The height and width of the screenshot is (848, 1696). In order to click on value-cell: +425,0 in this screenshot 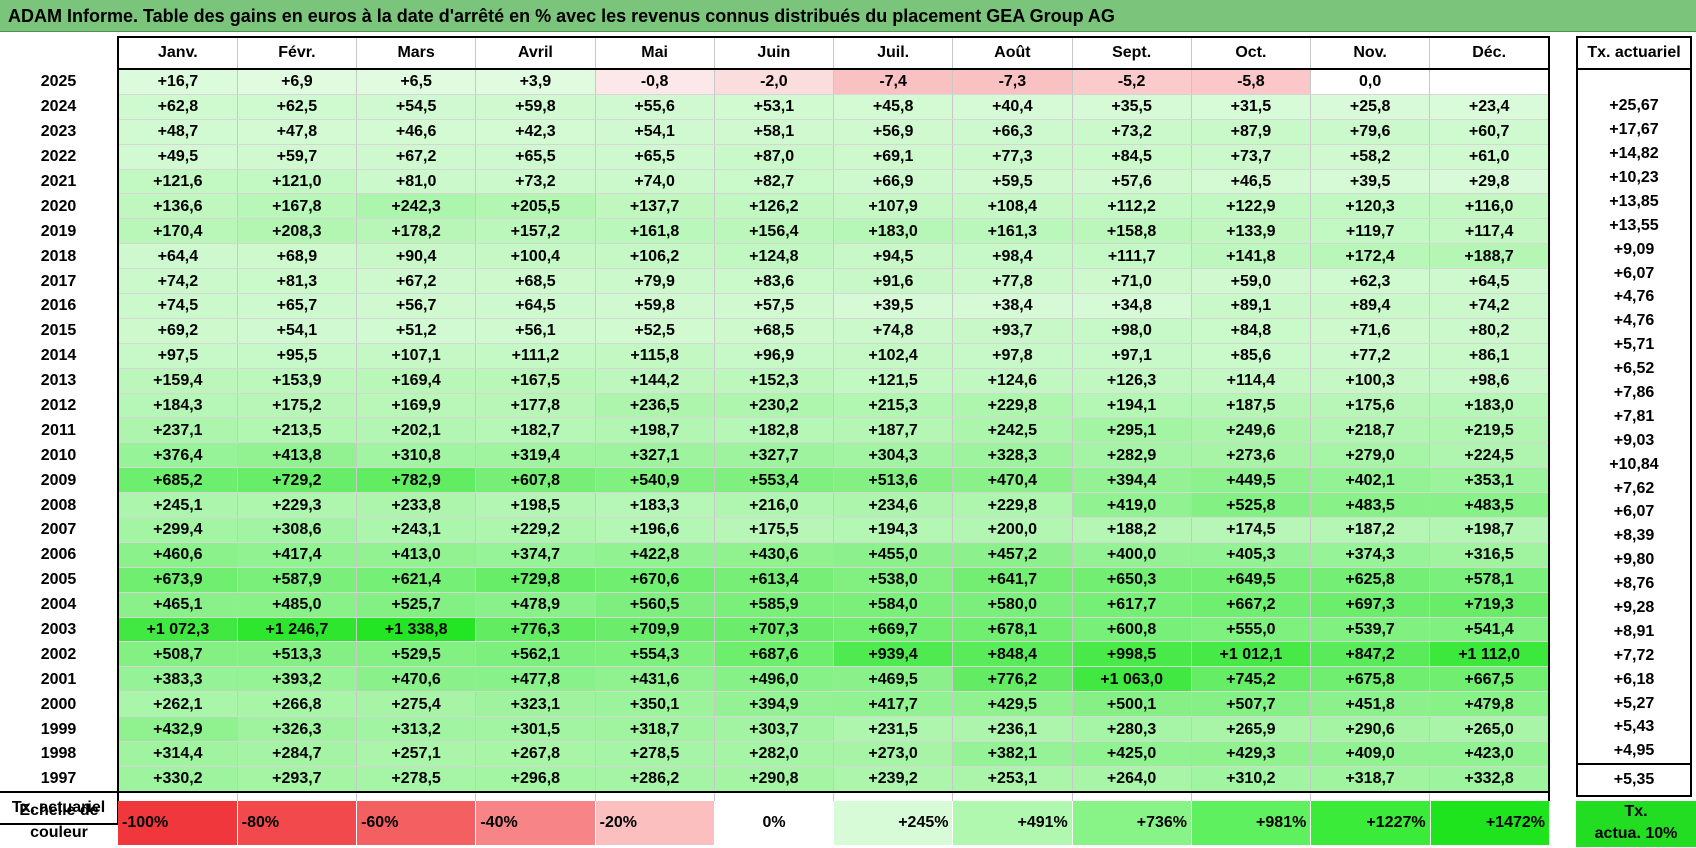, I will do `click(1131, 754)`.